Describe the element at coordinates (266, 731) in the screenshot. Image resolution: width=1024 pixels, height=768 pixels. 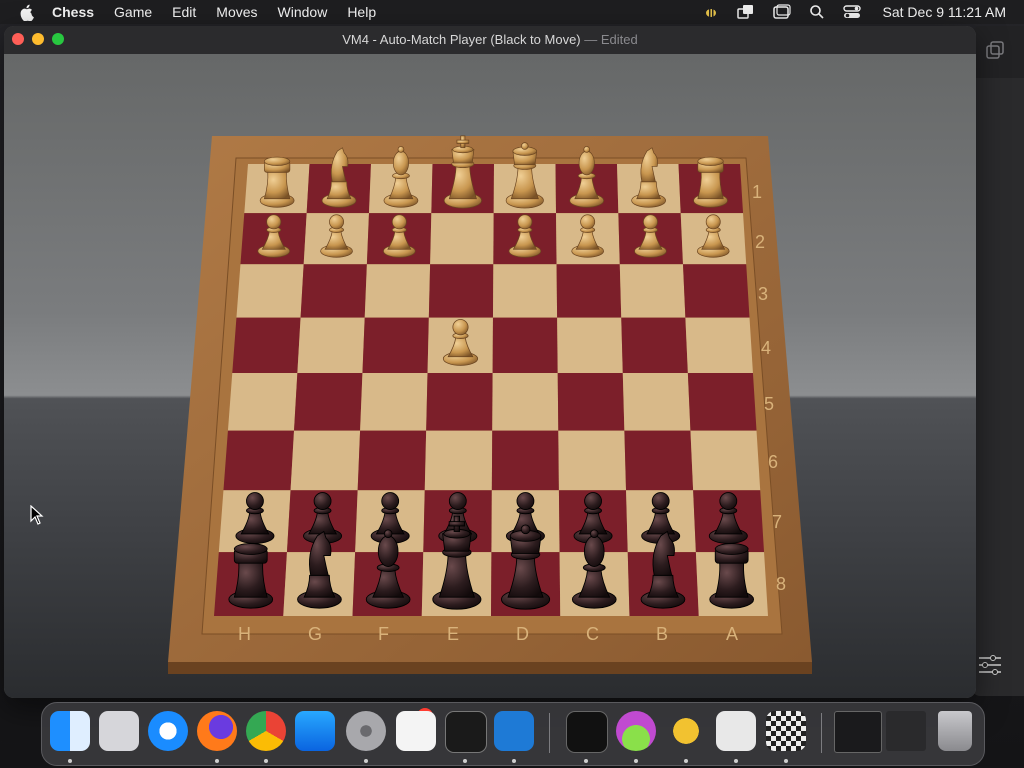
I see `chrome-icon` at that location.